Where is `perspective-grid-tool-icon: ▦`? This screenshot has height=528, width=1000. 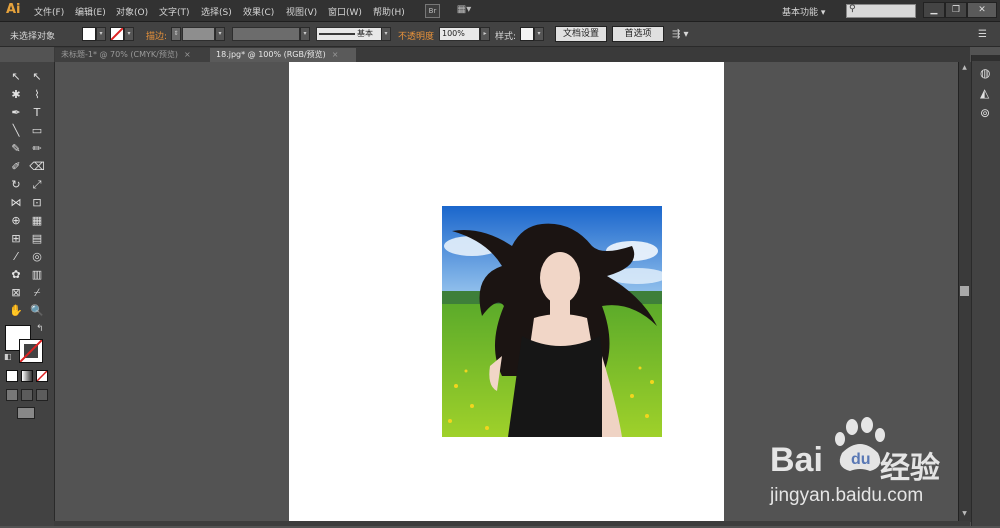
perspective-grid-tool-icon: ▦ is located at coordinates (37, 221).